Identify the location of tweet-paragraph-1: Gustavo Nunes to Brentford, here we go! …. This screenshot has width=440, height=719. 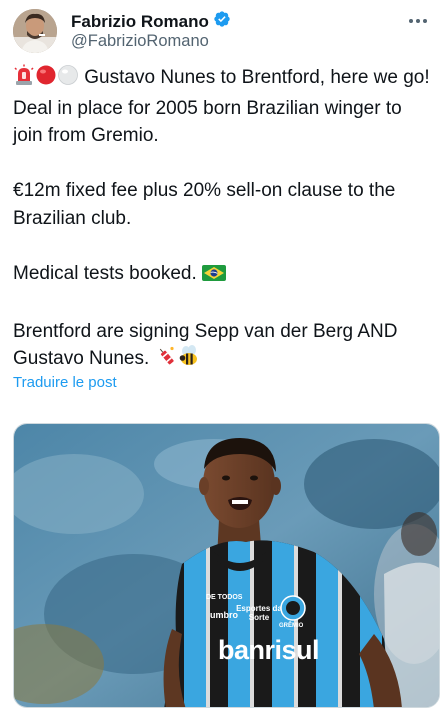
(222, 107).